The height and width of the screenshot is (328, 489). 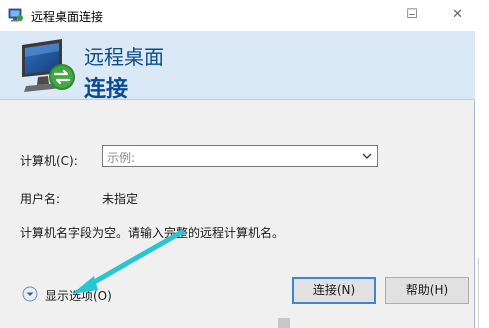 I want to click on computer-combobox-placeholder: 示例:, so click(x=121, y=158).